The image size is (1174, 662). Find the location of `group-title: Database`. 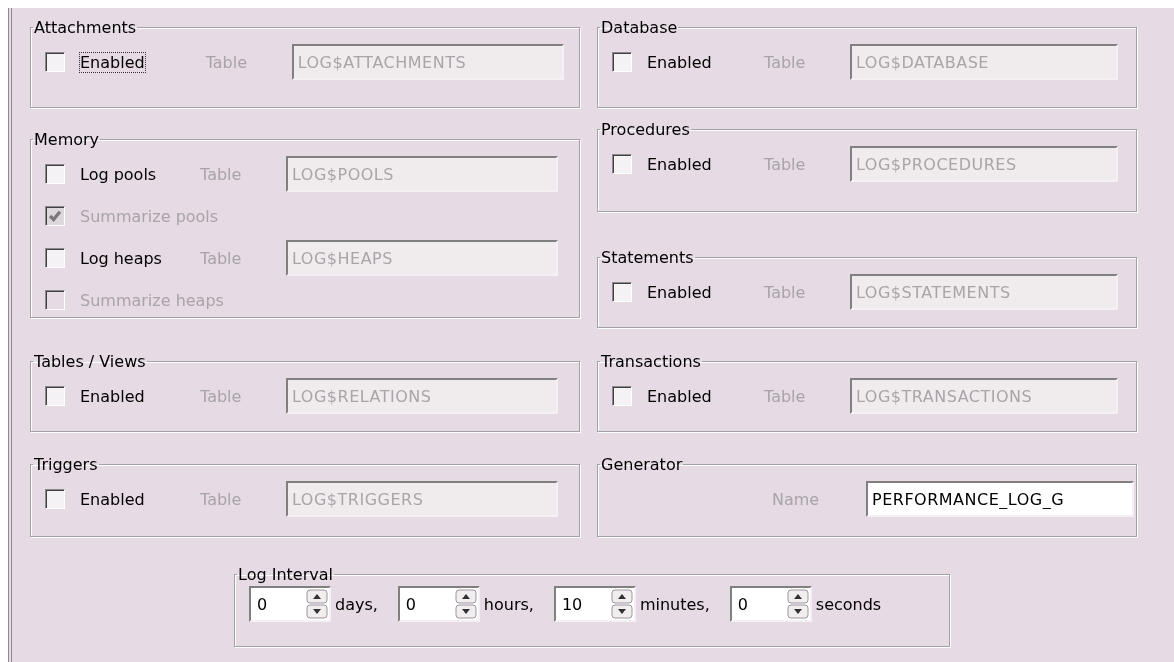

group-title: Database is located at coordinates (639, 27).